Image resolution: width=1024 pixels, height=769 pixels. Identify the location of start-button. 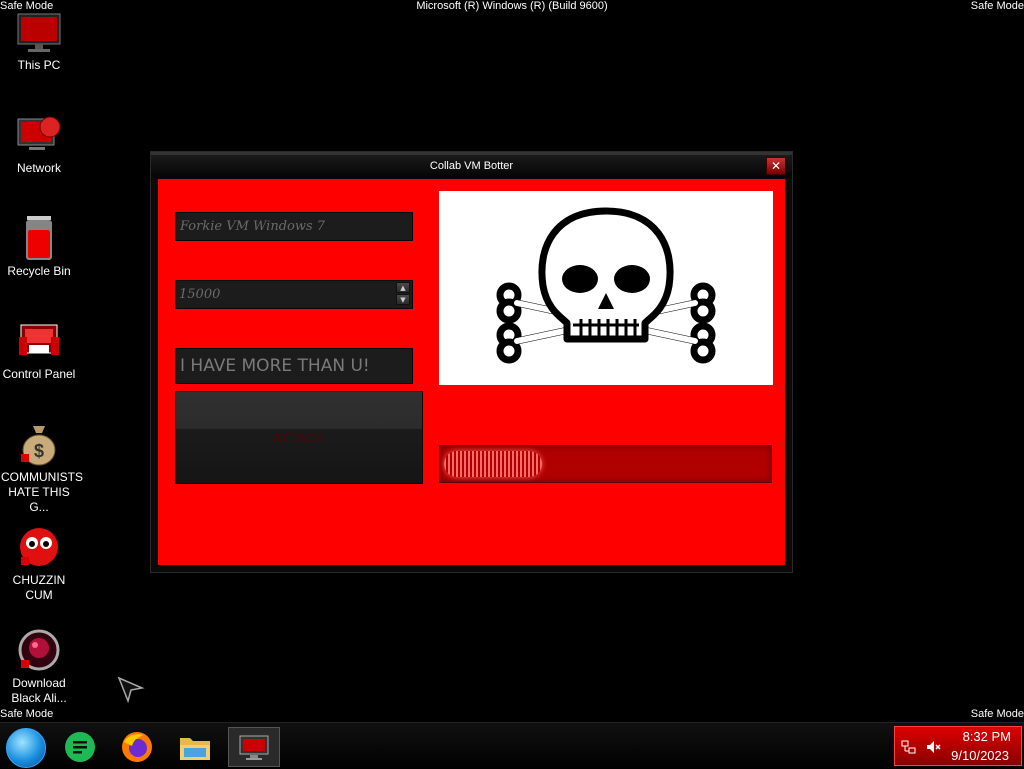
(26, 748).